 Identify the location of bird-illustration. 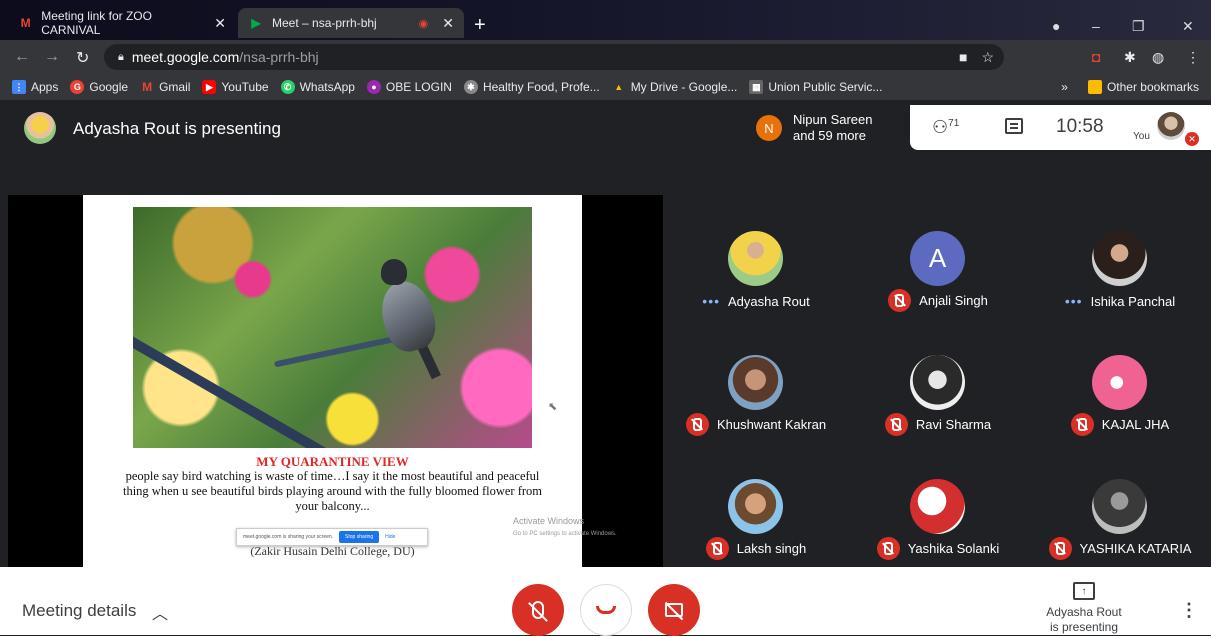
(408, 319).